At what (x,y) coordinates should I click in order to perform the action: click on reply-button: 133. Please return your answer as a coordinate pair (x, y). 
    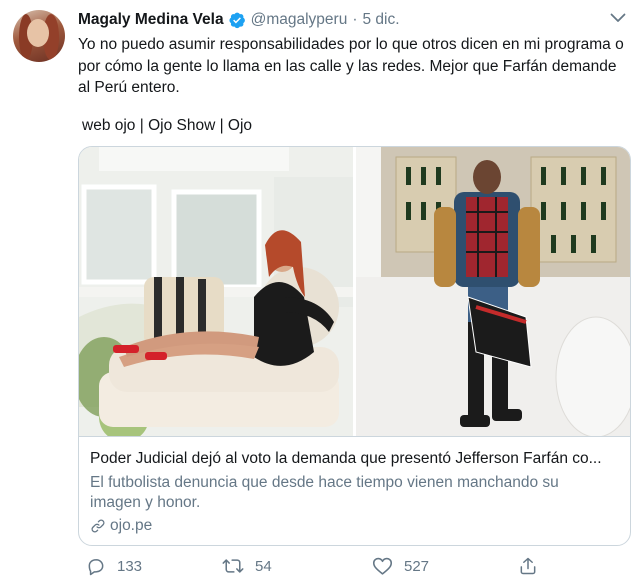
    Looking at the image, I should click on (114, 566).